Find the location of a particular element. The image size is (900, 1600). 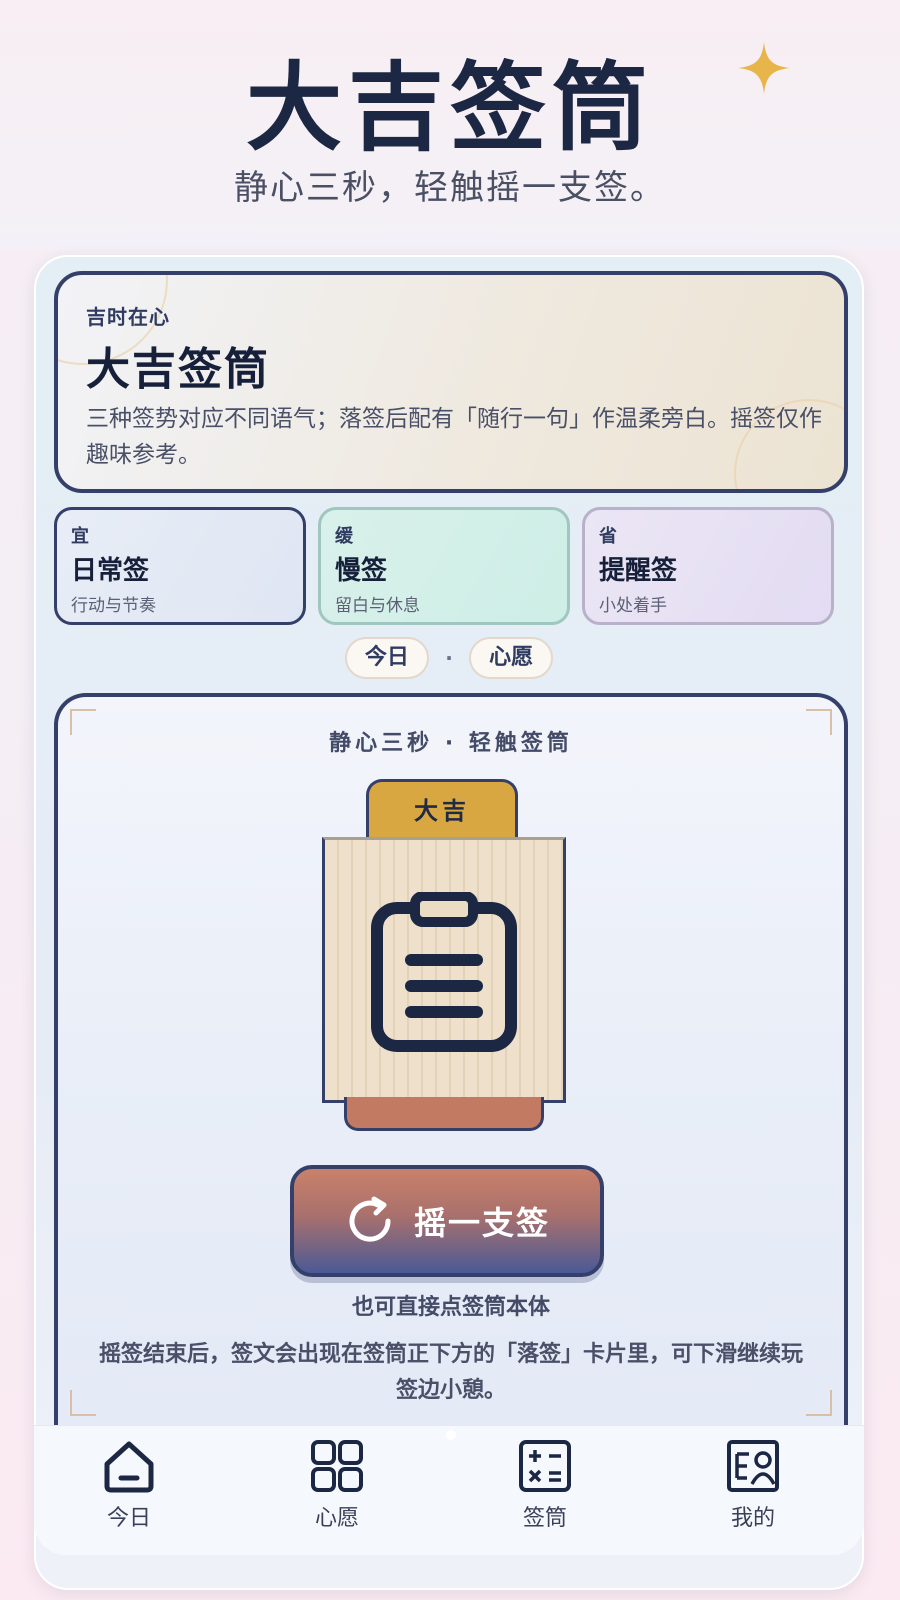

nav-label: 心愿 is located at coordinates (336, 1518).